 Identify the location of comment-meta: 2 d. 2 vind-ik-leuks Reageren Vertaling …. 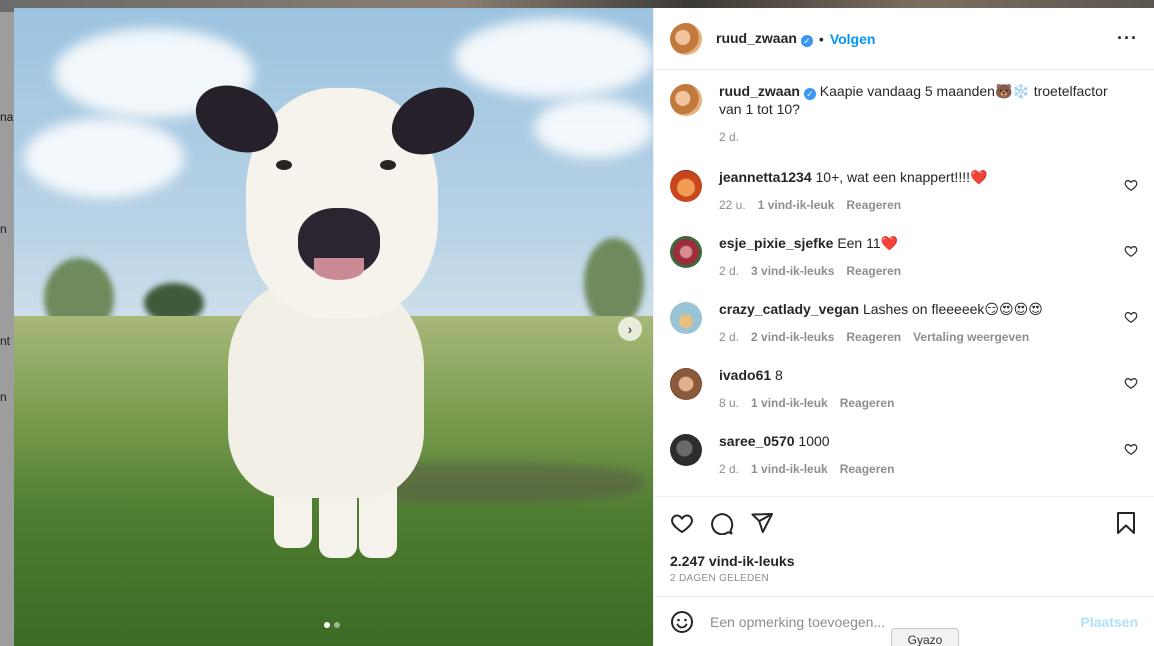
(881, 337).